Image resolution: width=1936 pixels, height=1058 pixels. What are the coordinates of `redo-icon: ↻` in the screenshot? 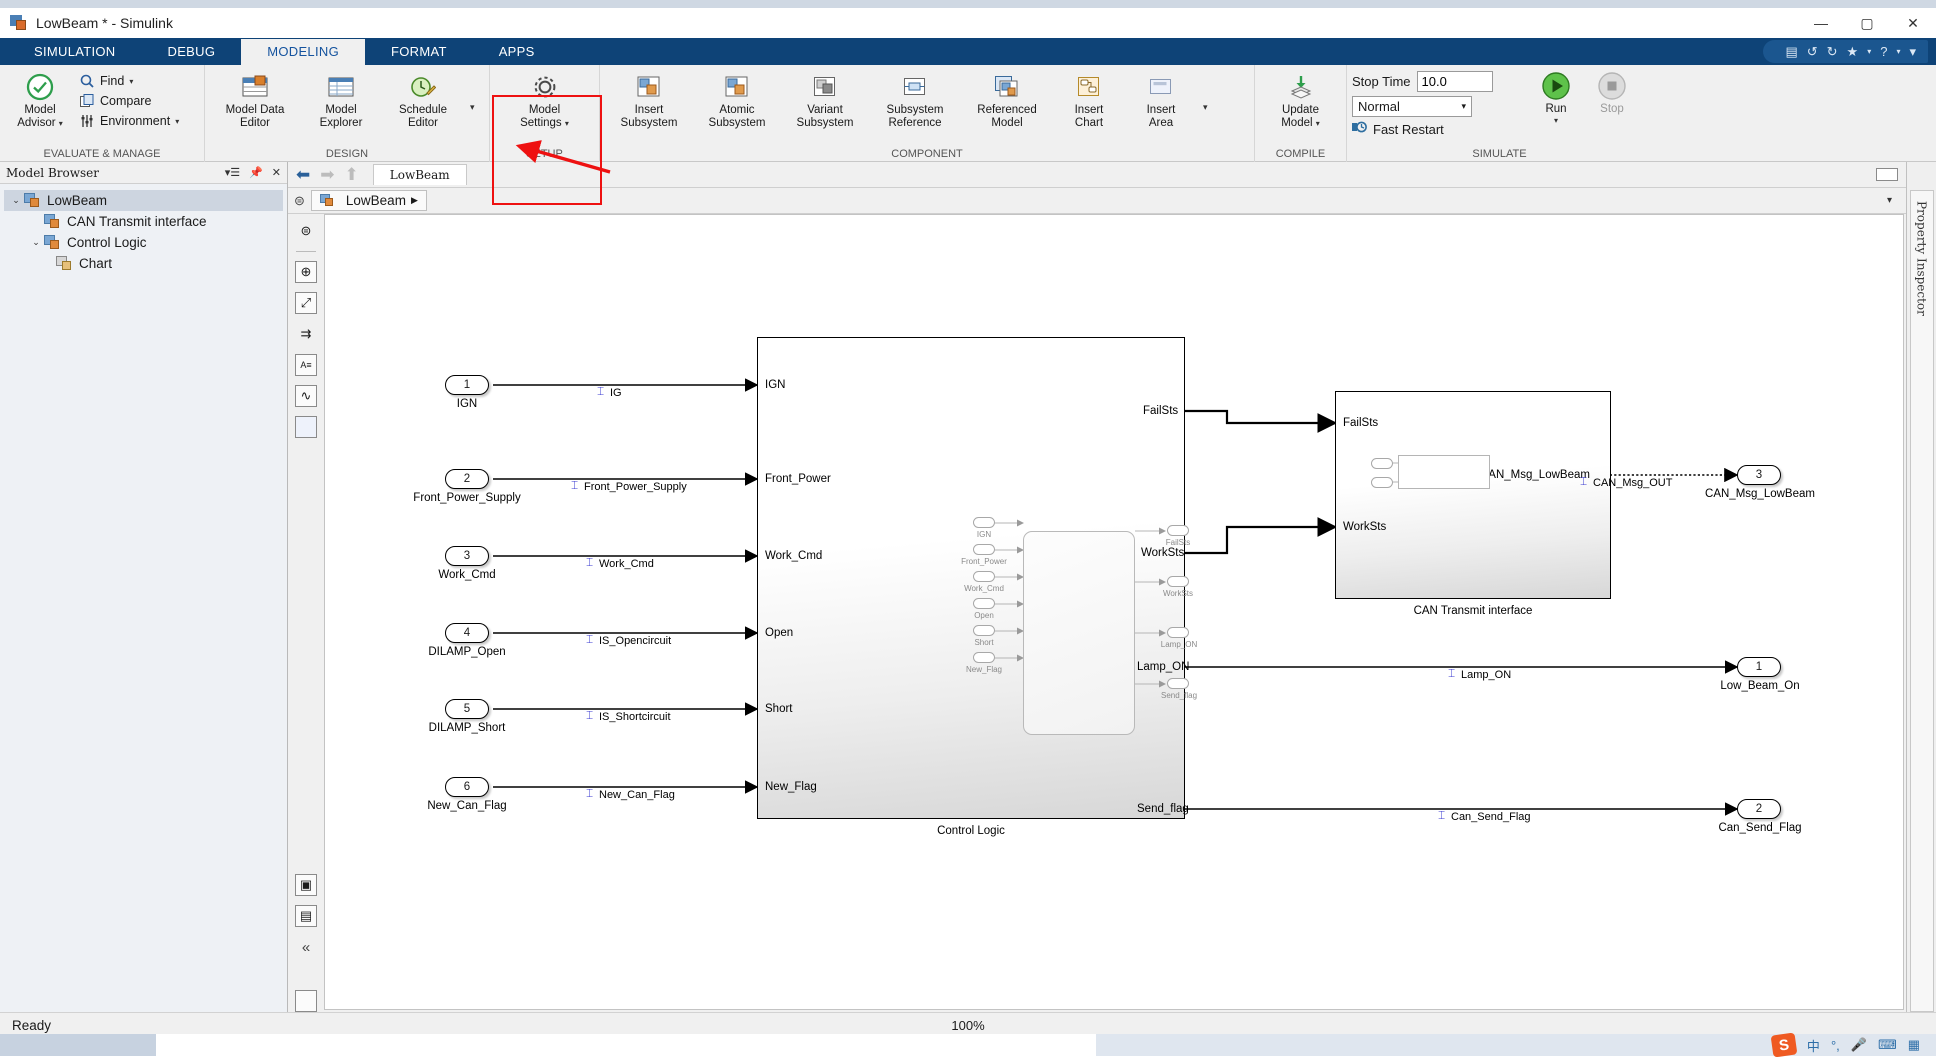 It's located at (1832, 51).